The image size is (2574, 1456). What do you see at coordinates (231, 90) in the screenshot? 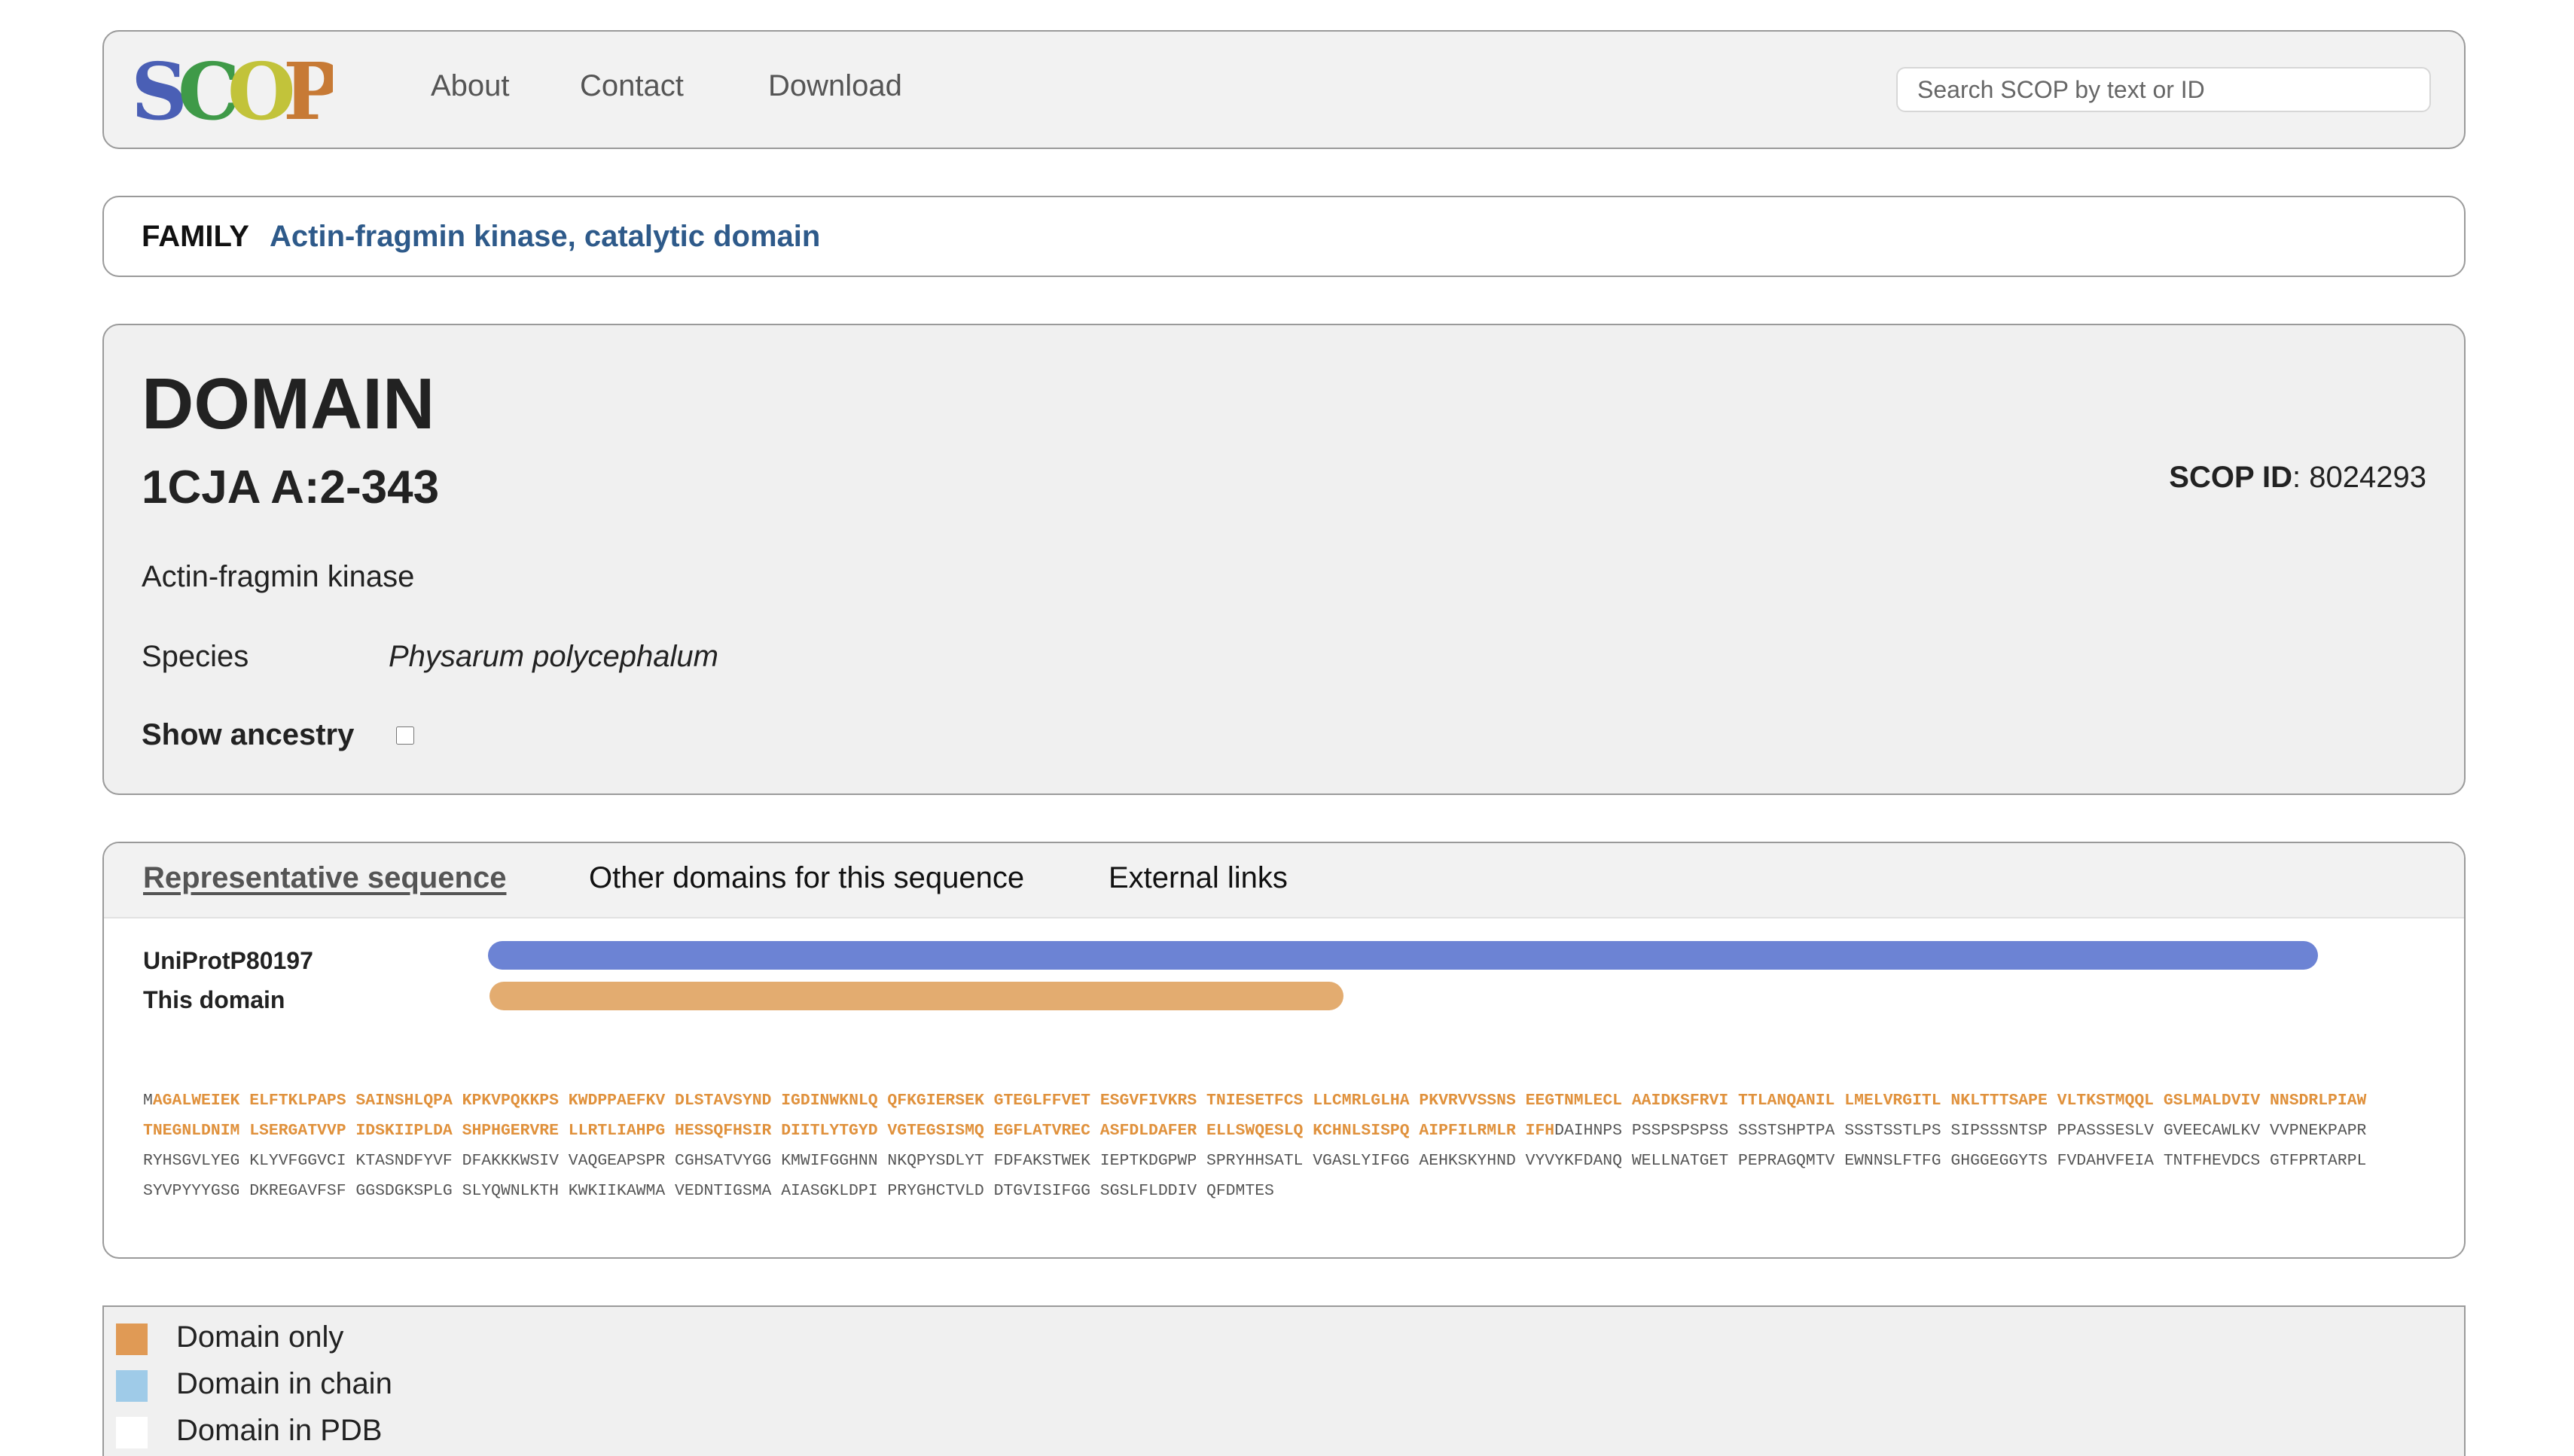
I see `scop-logo: S C O P` at bounding box center [231, 90].